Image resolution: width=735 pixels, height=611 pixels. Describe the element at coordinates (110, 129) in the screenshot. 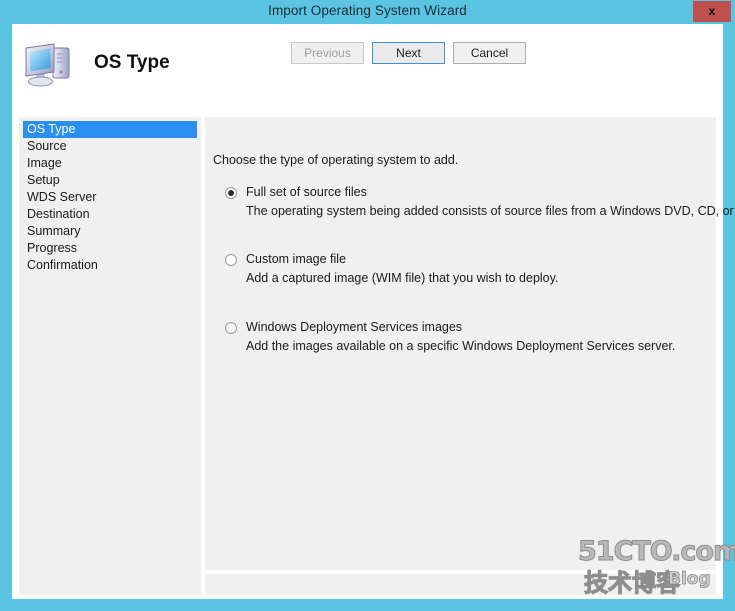

I see `sidebar-item-os-type: OS Type` at that location.